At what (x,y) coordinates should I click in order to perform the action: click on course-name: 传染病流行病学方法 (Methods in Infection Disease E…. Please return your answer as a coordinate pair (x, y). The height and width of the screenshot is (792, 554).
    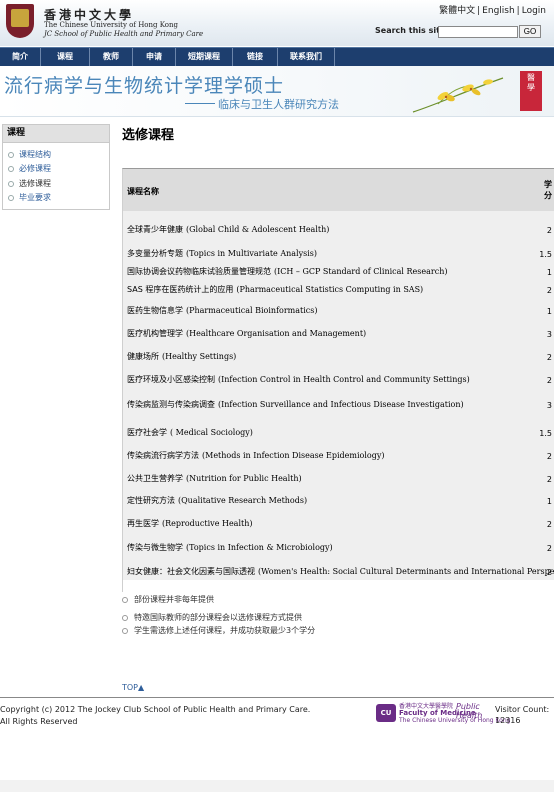
    Looking at the image, I should click on (255, 455).